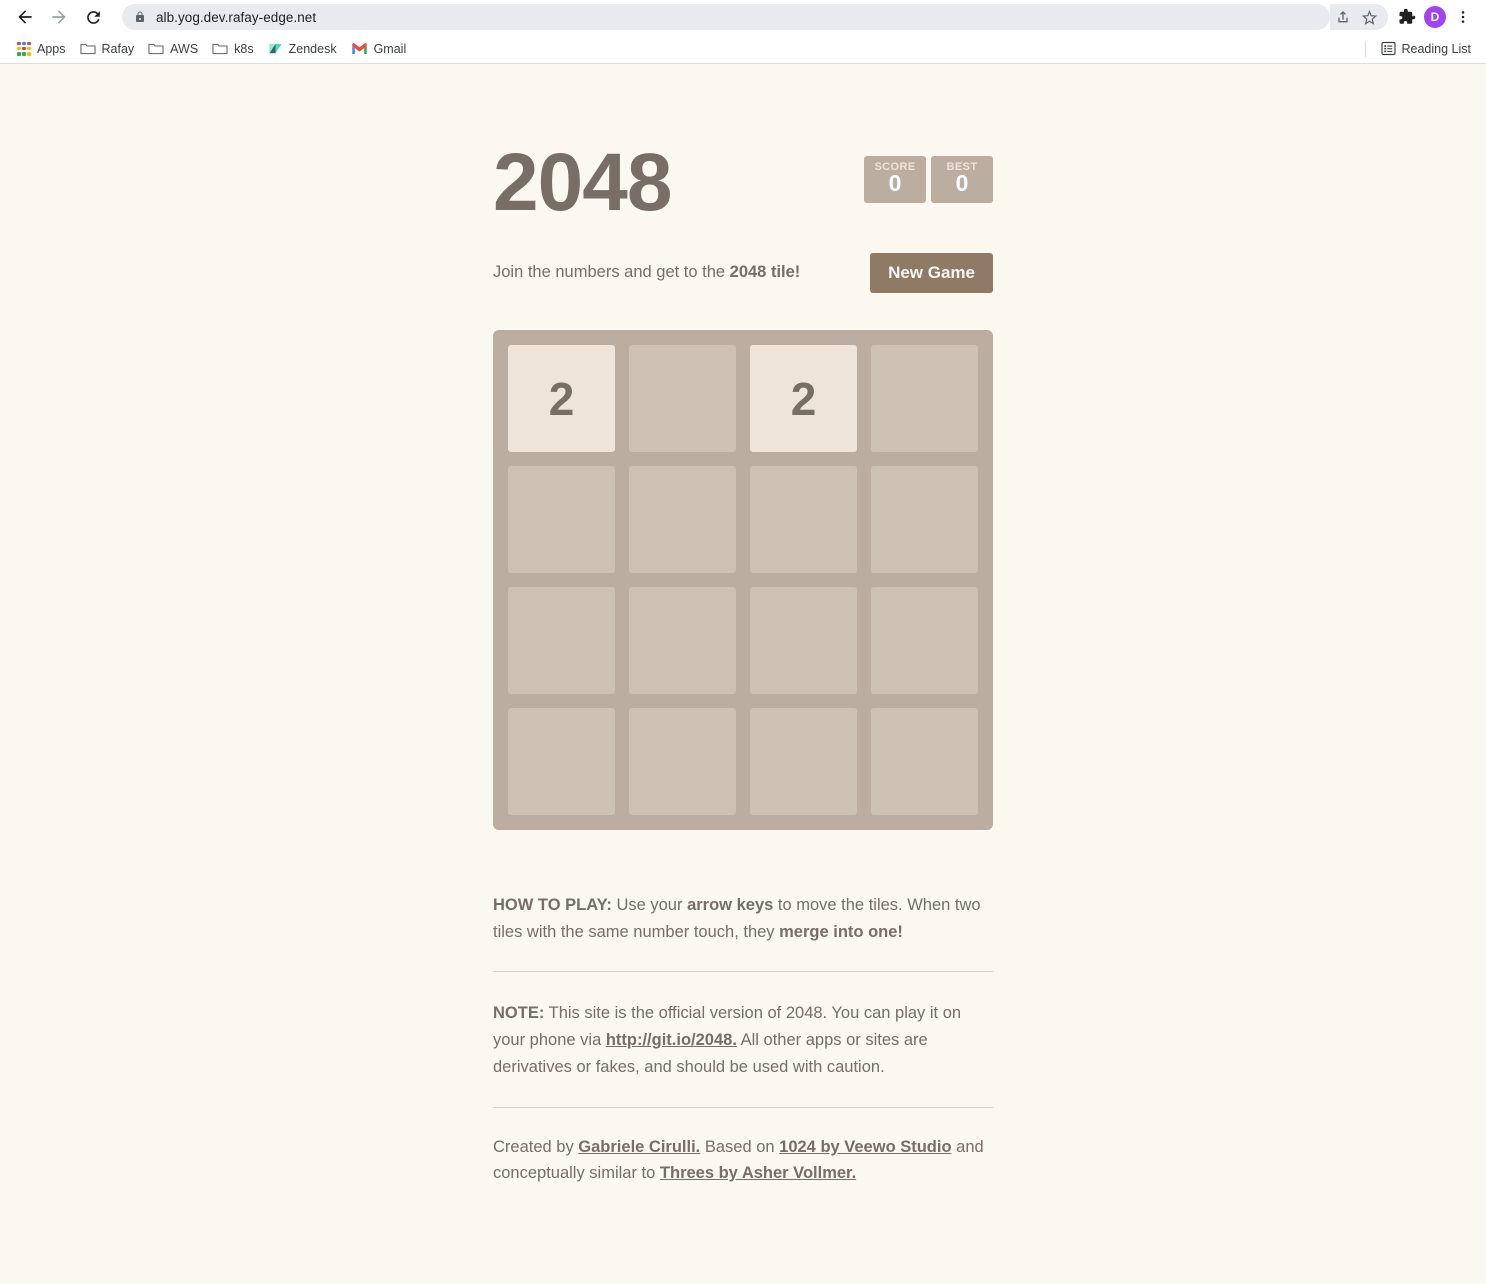 The image size is (1486, 1284). I want to click on new-game-button: New Game, so click(931, 273).